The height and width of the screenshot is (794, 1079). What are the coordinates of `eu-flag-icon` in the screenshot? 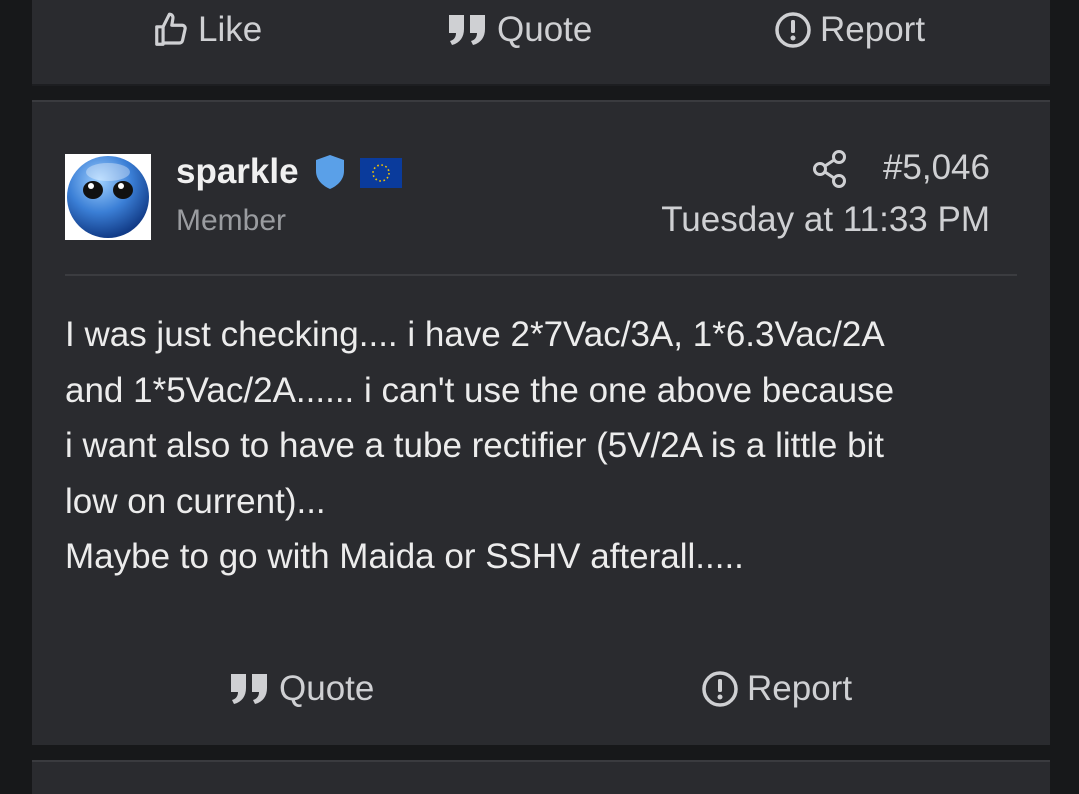 It's located at (381, 173).